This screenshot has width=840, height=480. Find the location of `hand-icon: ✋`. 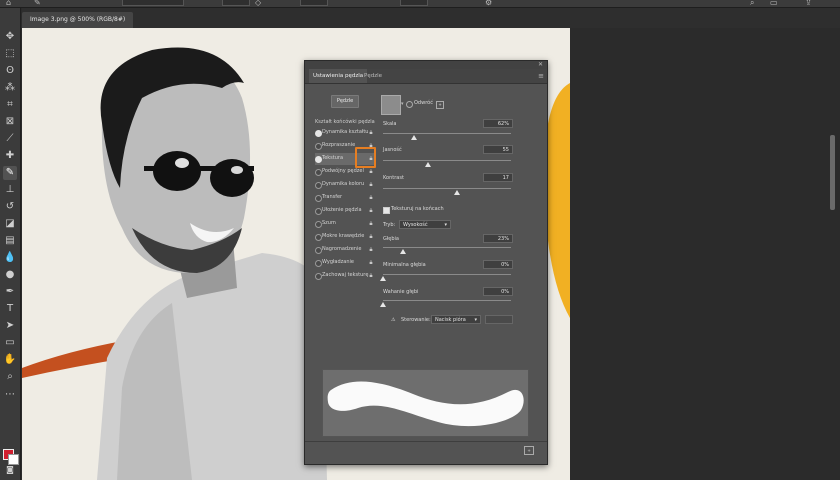

hand-icon: ✋ is located at coordinates (10, 360).